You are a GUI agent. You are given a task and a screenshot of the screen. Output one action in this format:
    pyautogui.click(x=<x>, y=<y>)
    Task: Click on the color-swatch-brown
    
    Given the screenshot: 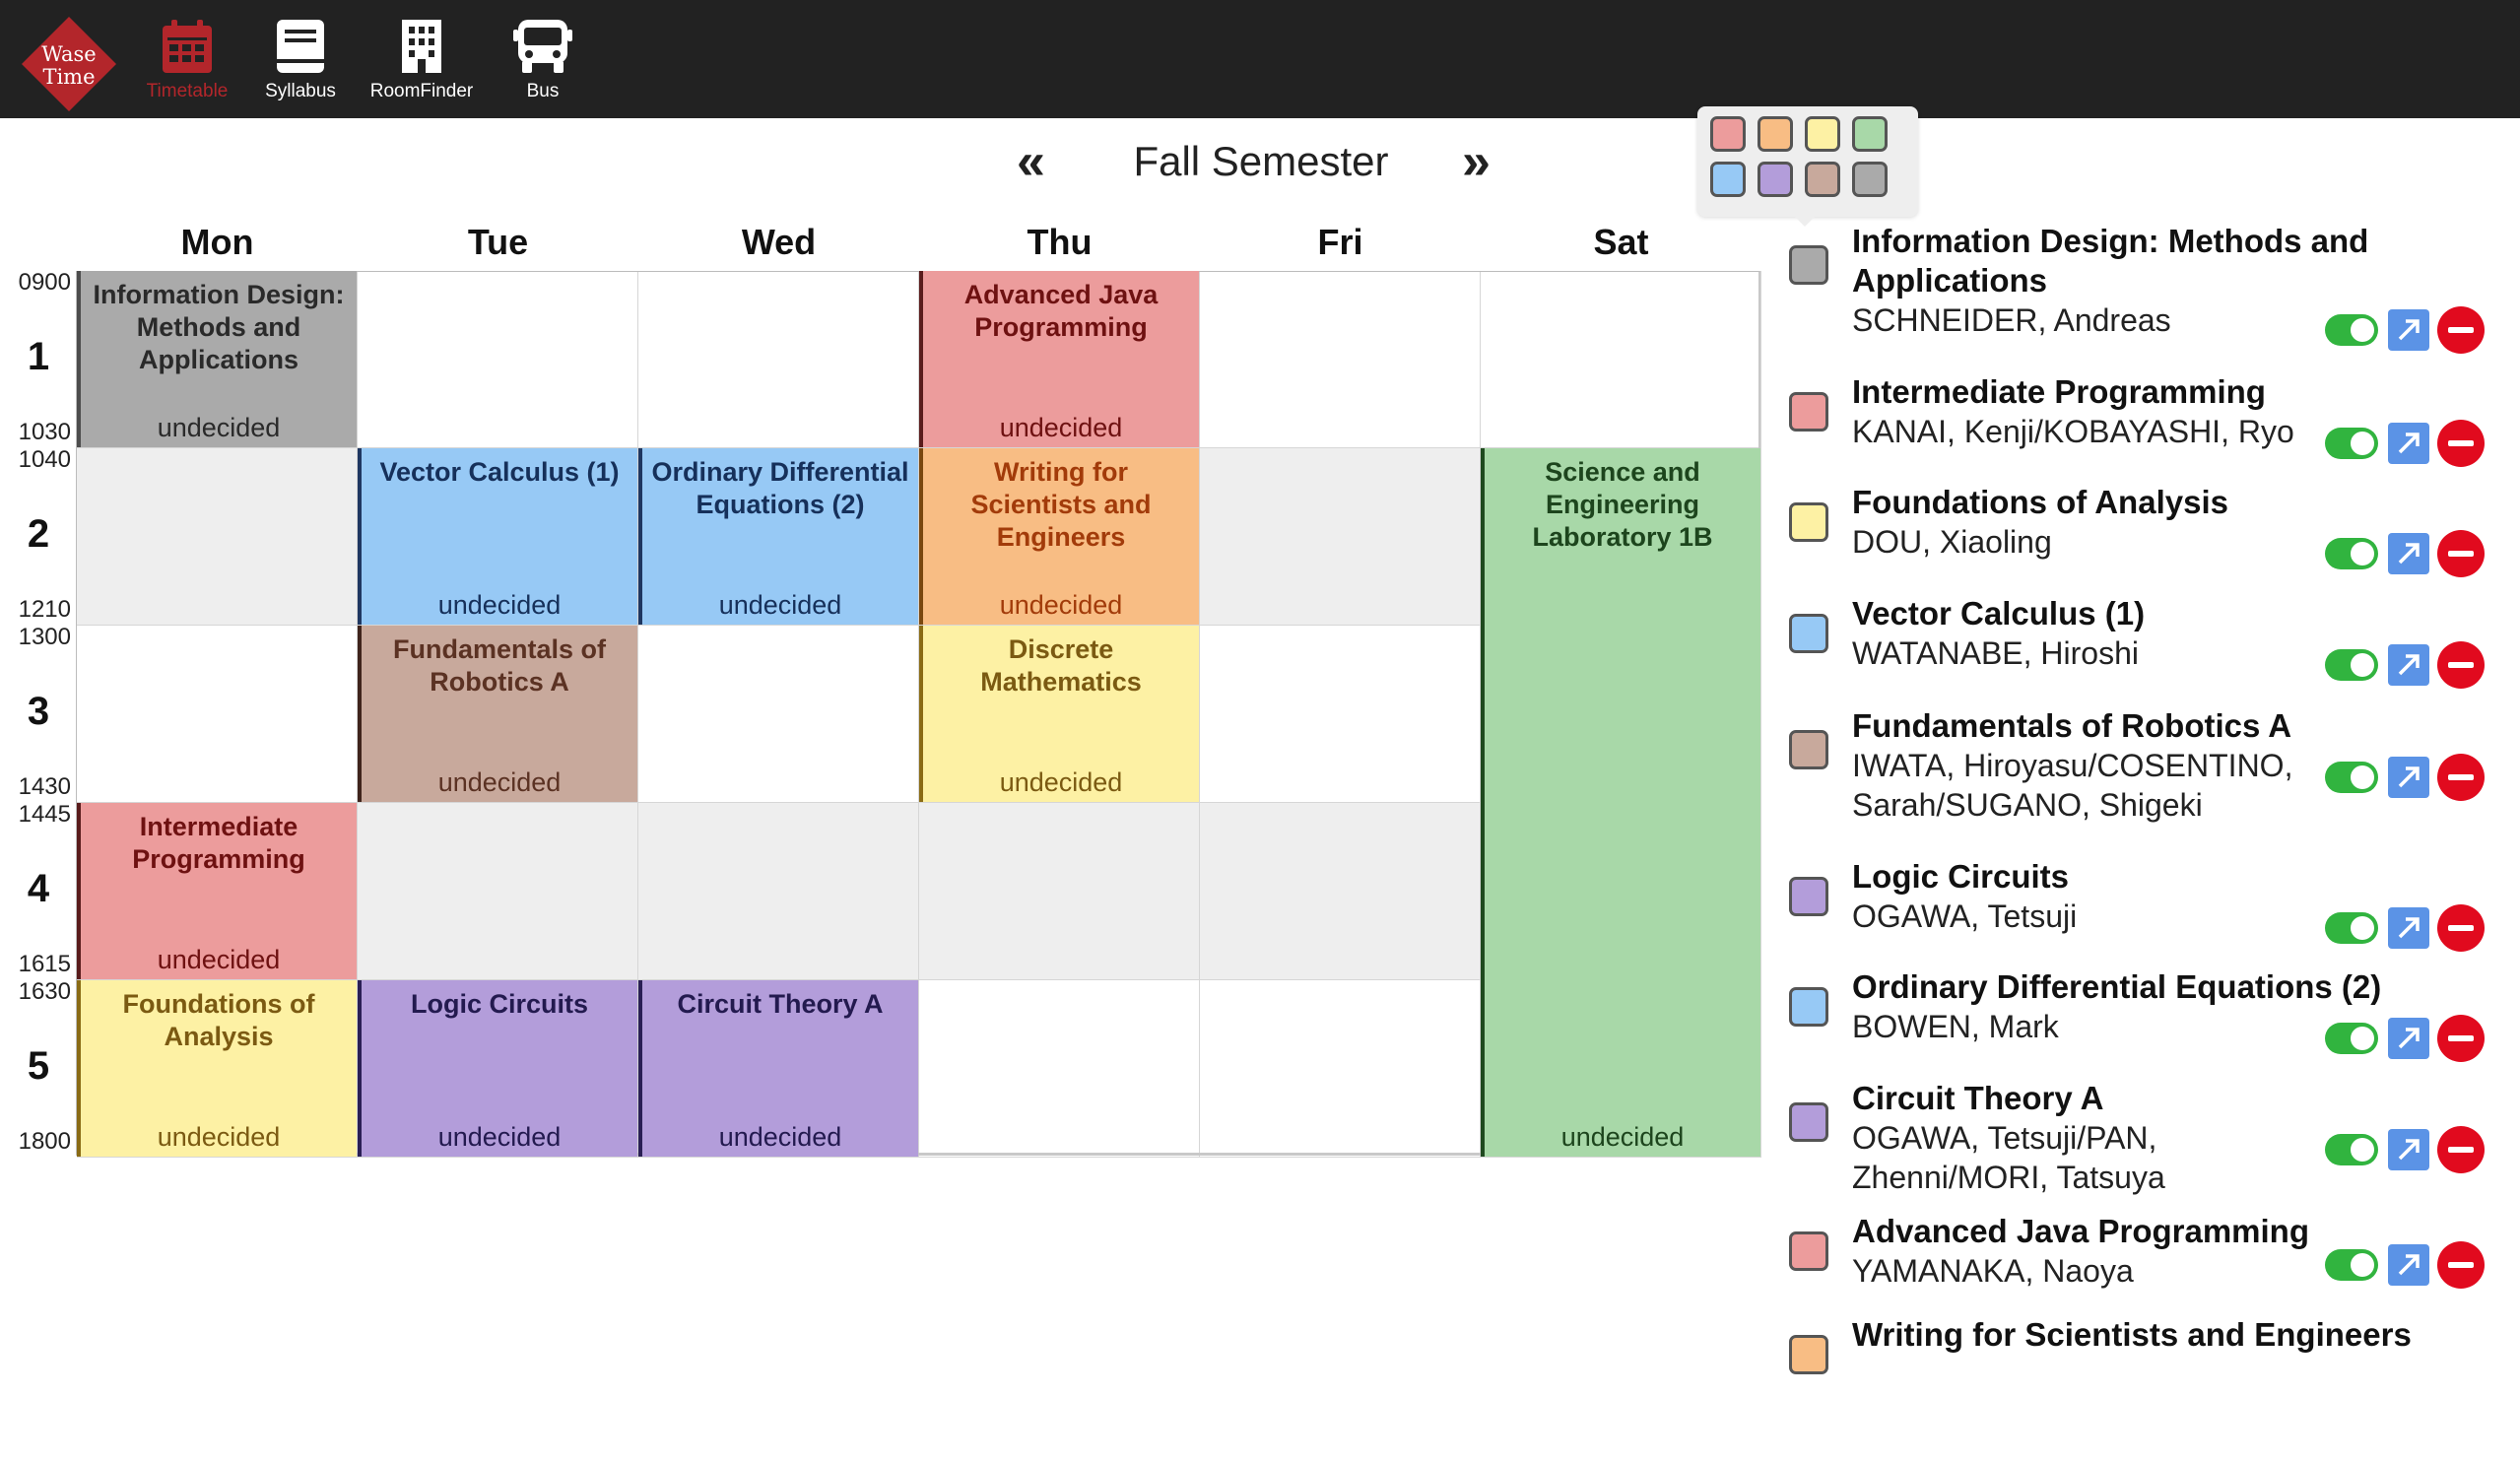 What is the action you would take?
    pyautogui.click(x=1822, y=180)
    